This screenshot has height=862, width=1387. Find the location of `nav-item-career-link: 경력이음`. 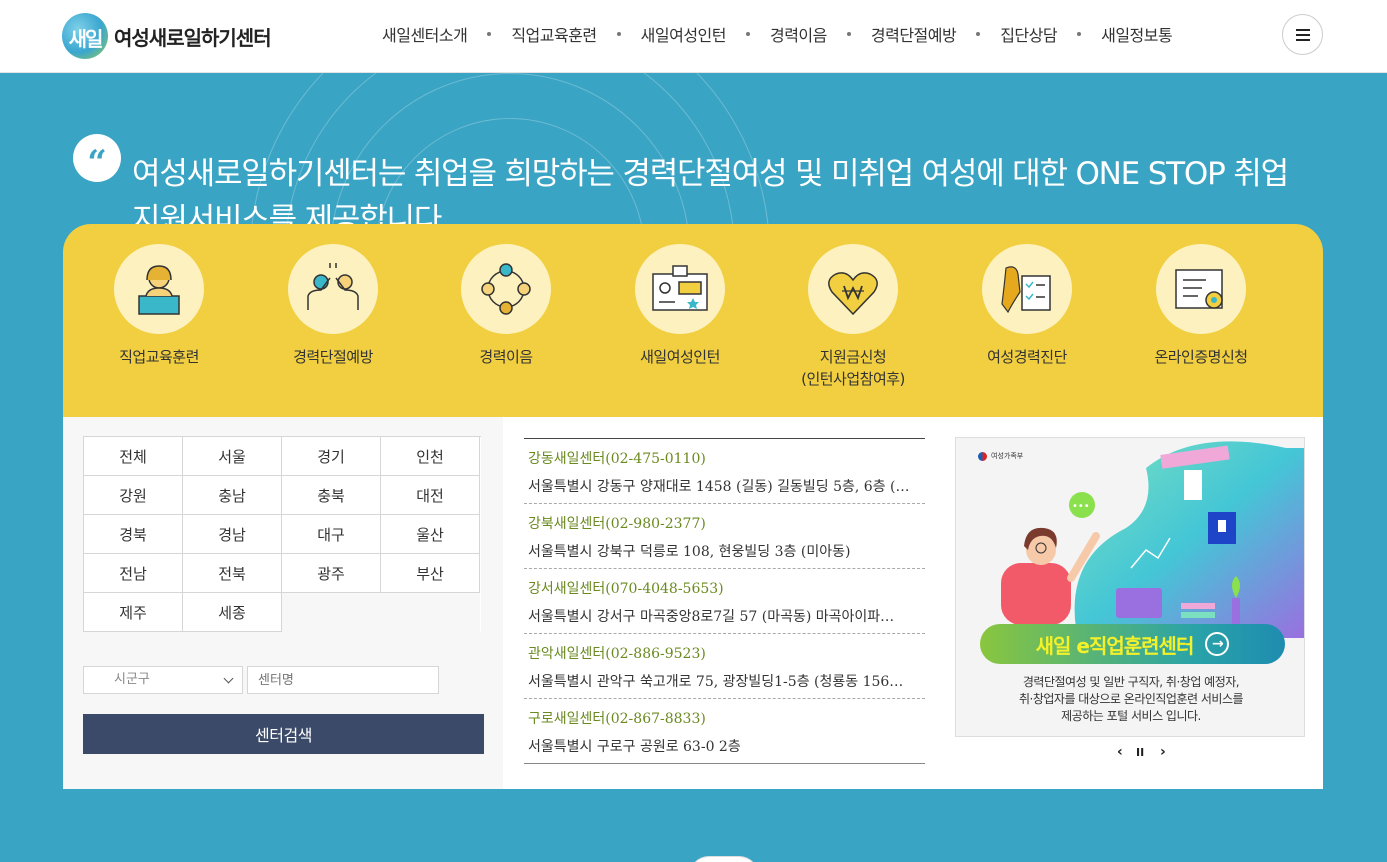

nav-item-career-link: 경력이음 is located at coordinates (798, 34).